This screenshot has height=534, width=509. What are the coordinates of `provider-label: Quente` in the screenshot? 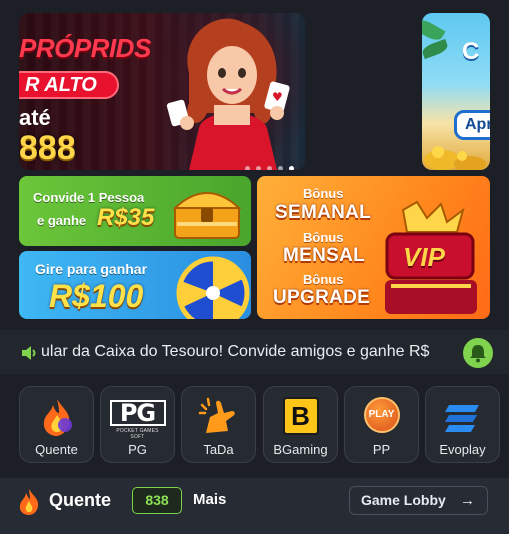 It's located at (56, 449).